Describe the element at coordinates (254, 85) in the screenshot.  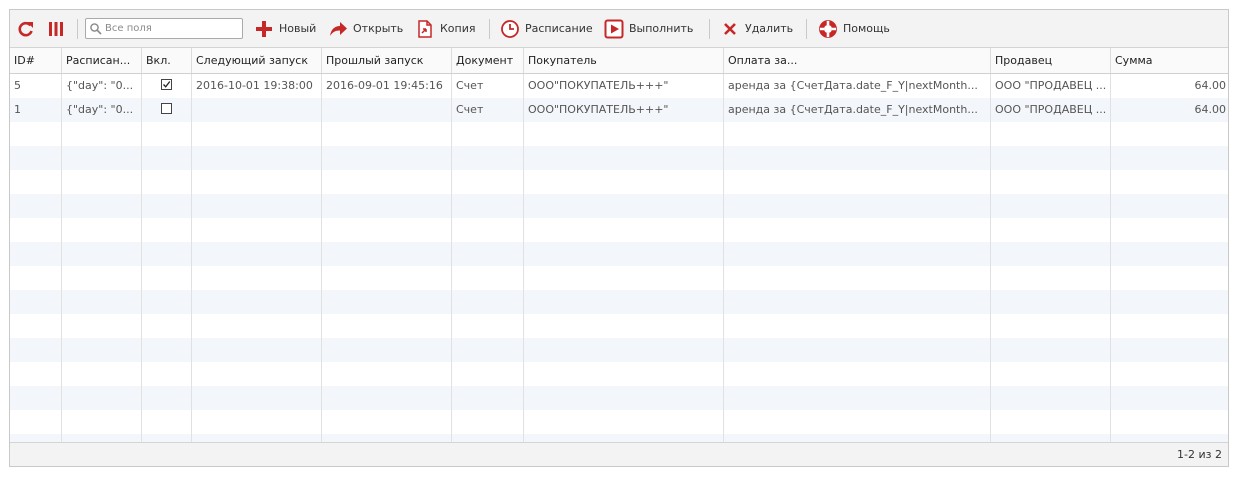
I see `cell-next-run: 2016-10-01 19:38:00` at that location.